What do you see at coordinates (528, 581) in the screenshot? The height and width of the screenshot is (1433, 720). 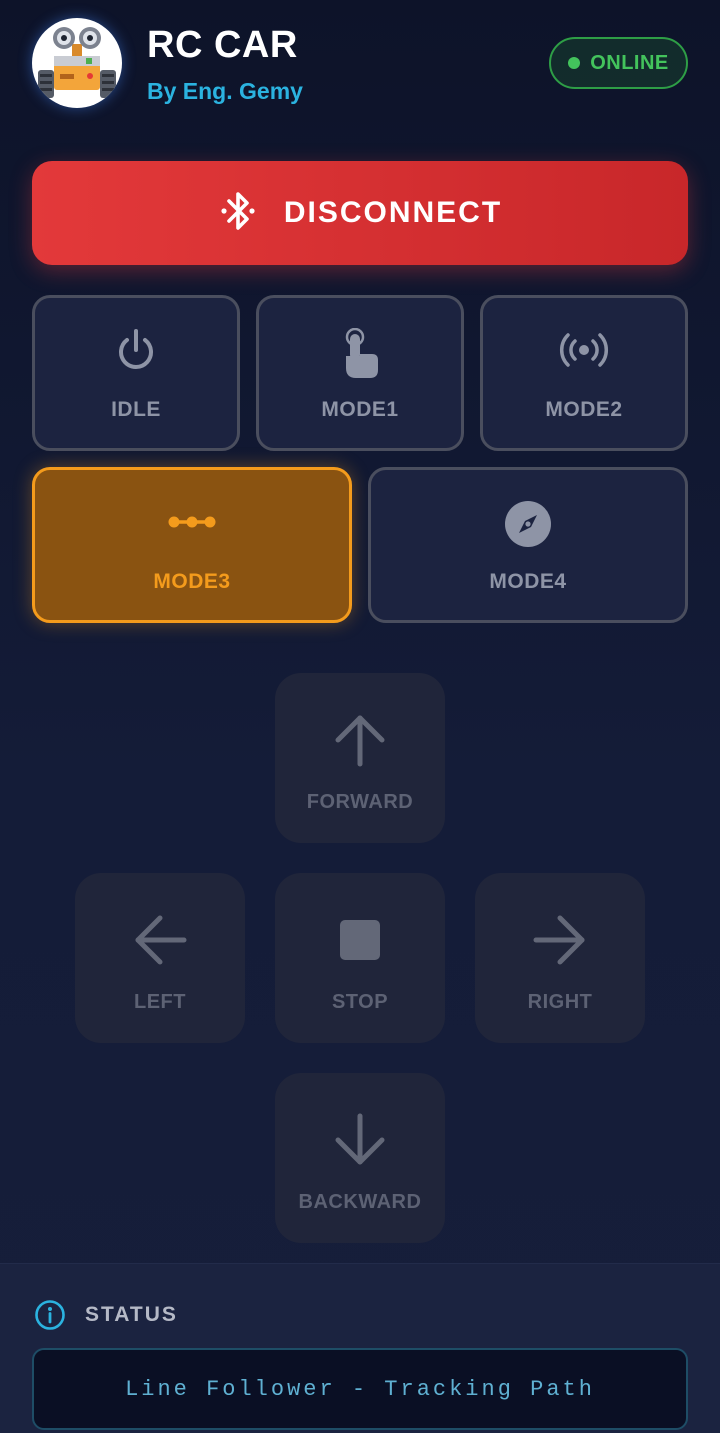 I see `mode-label-mode4: MODE4` at bounding box center [528, 581].